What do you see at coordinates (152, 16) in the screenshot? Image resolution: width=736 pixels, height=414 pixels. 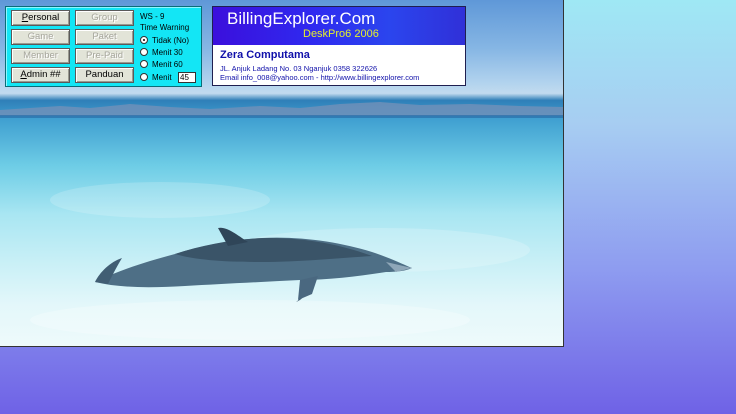 I see `workstation-label: WS - 9` at bounding box center [152, 16].